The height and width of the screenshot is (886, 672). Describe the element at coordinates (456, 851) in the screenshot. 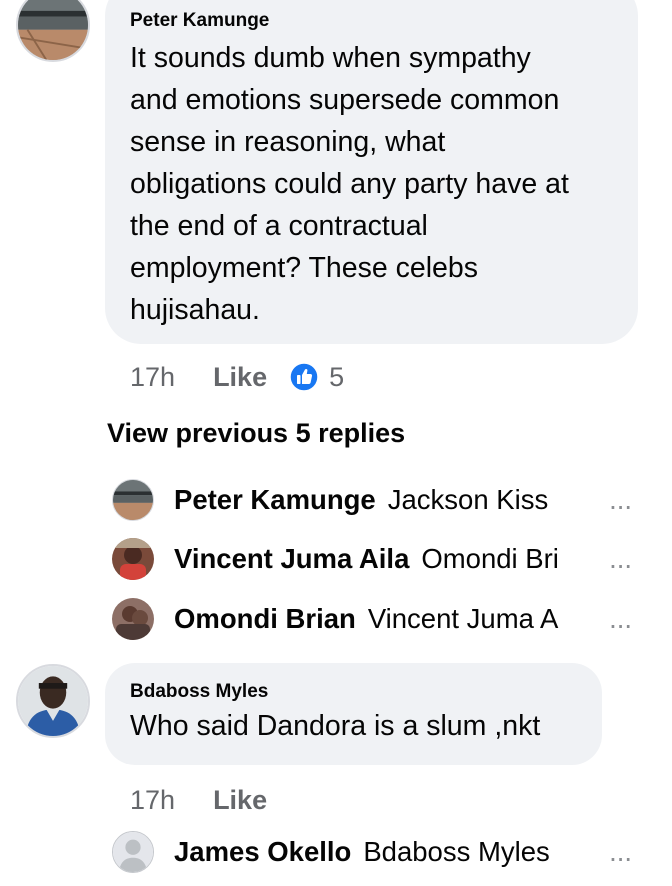

I see `reply-preview: Bdaboss Myles` at that location.